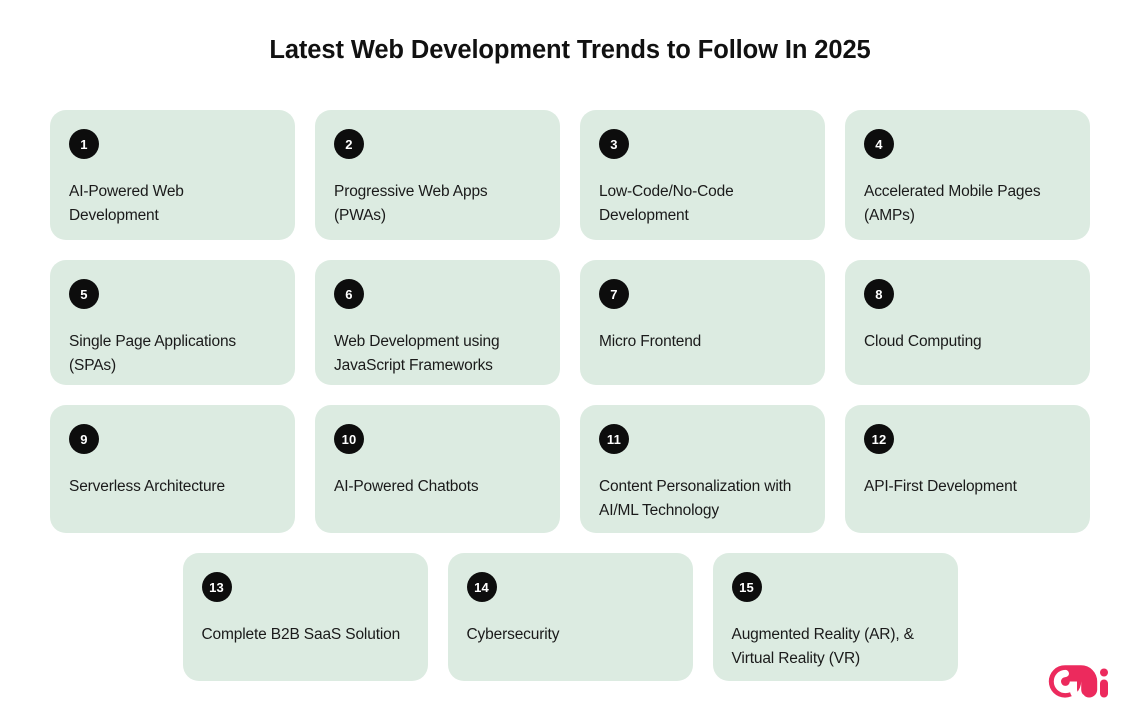 The width and height of the screenshot is (1140, 728). What do you see at coordinates (172, 322) in the screenshot?
I see `trend-card: 5 Single Page Applications (SPAs)` at bounding box center [172, 322].